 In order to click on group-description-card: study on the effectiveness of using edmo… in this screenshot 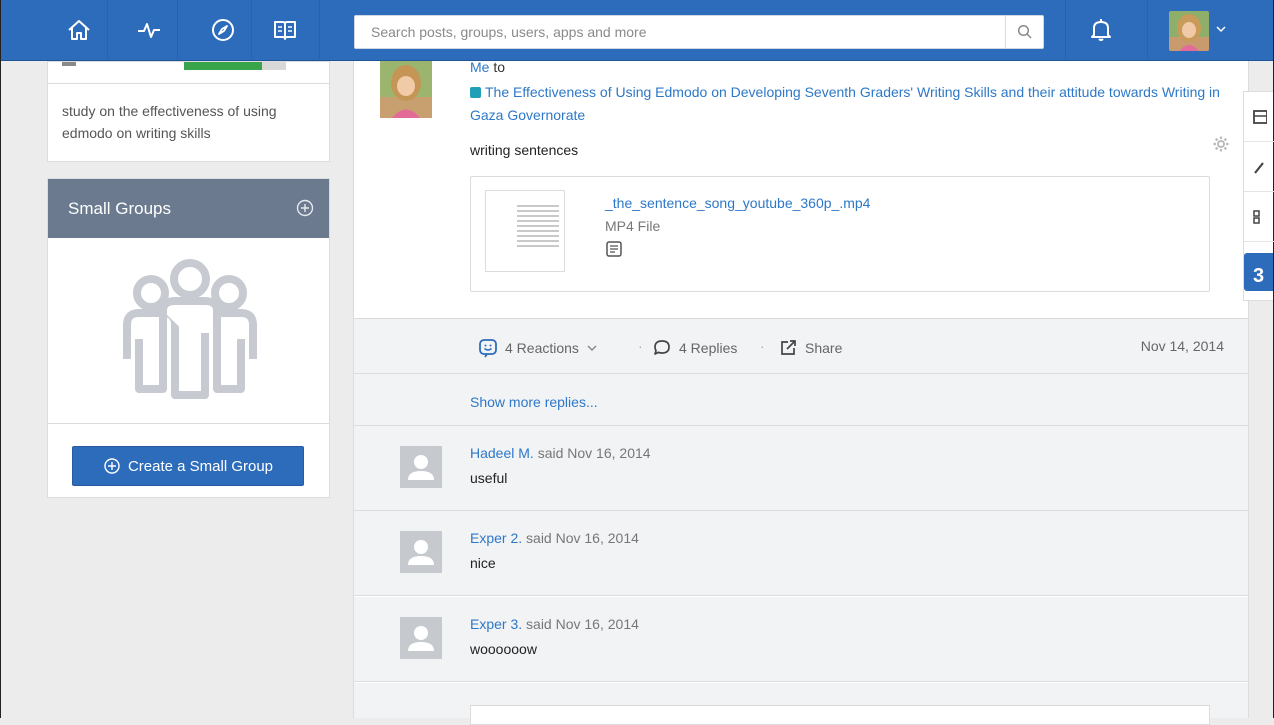, I will do `click(188, 111)`.